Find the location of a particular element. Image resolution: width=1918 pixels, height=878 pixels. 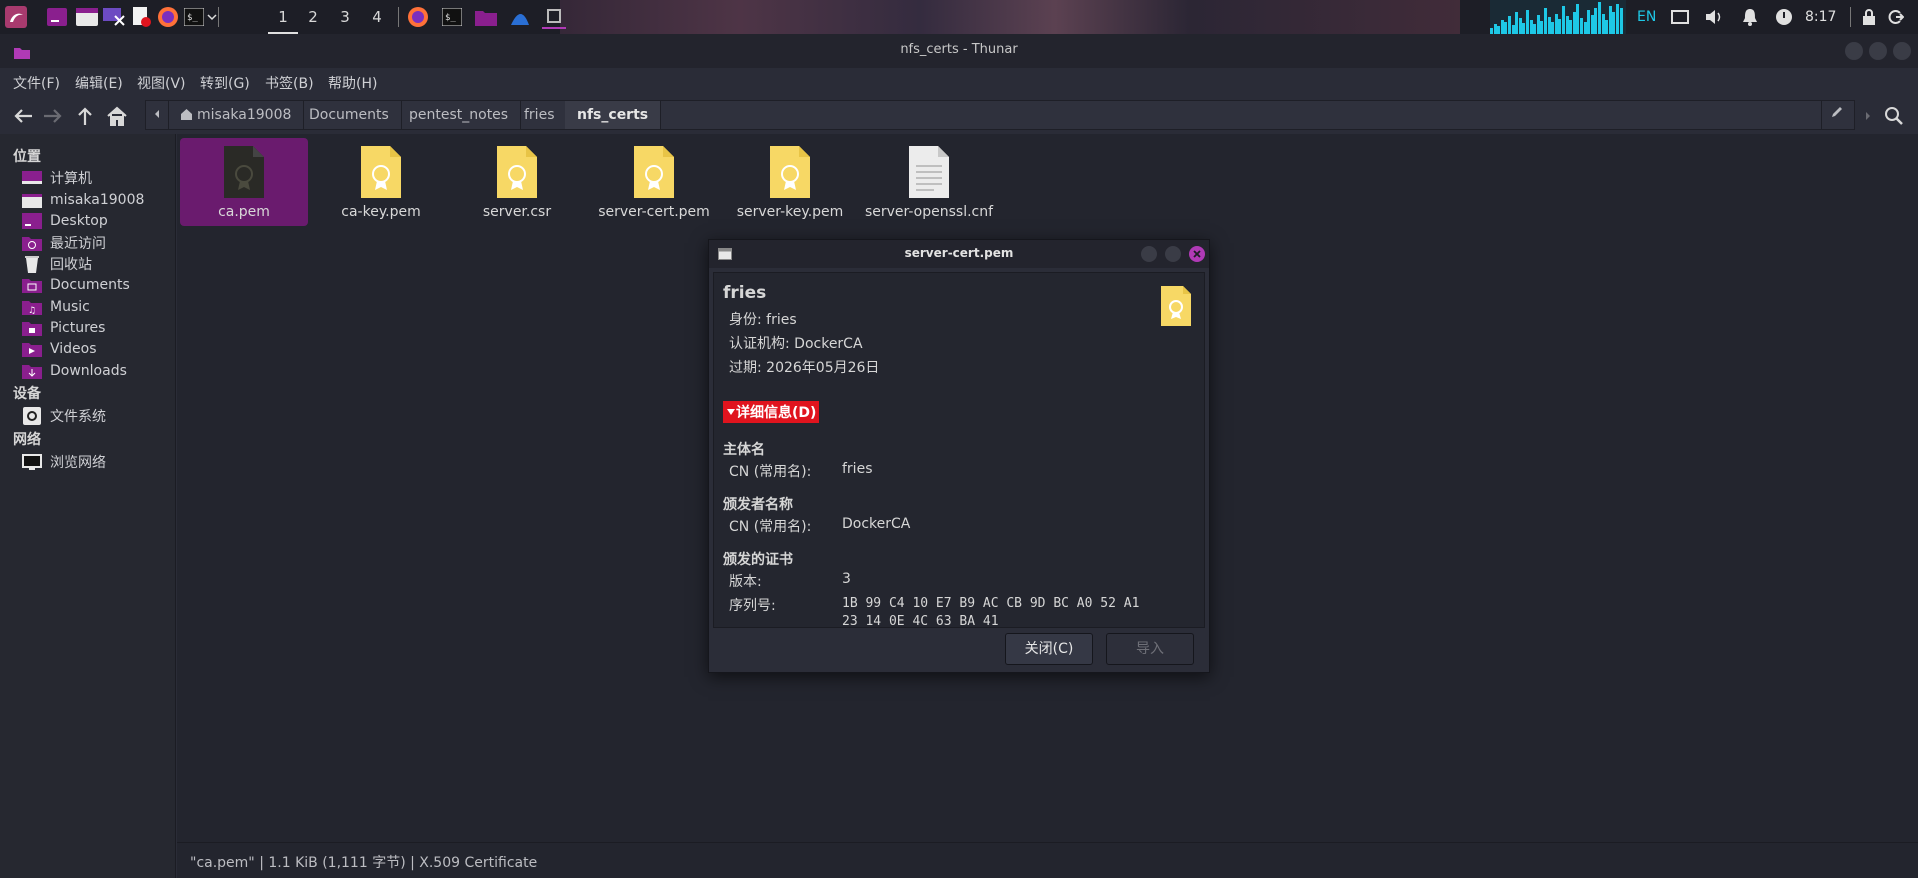

import-button: 导入 is located at coordinates (1150, 649).